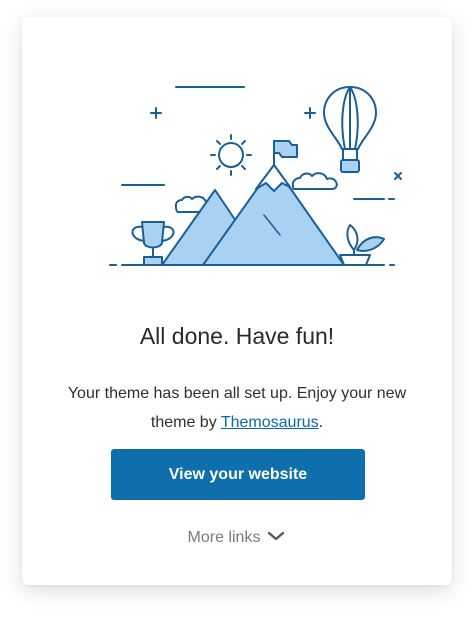 The image size is (474, 620). I want to click on author-link: Themosaurus, so click(270, 422).